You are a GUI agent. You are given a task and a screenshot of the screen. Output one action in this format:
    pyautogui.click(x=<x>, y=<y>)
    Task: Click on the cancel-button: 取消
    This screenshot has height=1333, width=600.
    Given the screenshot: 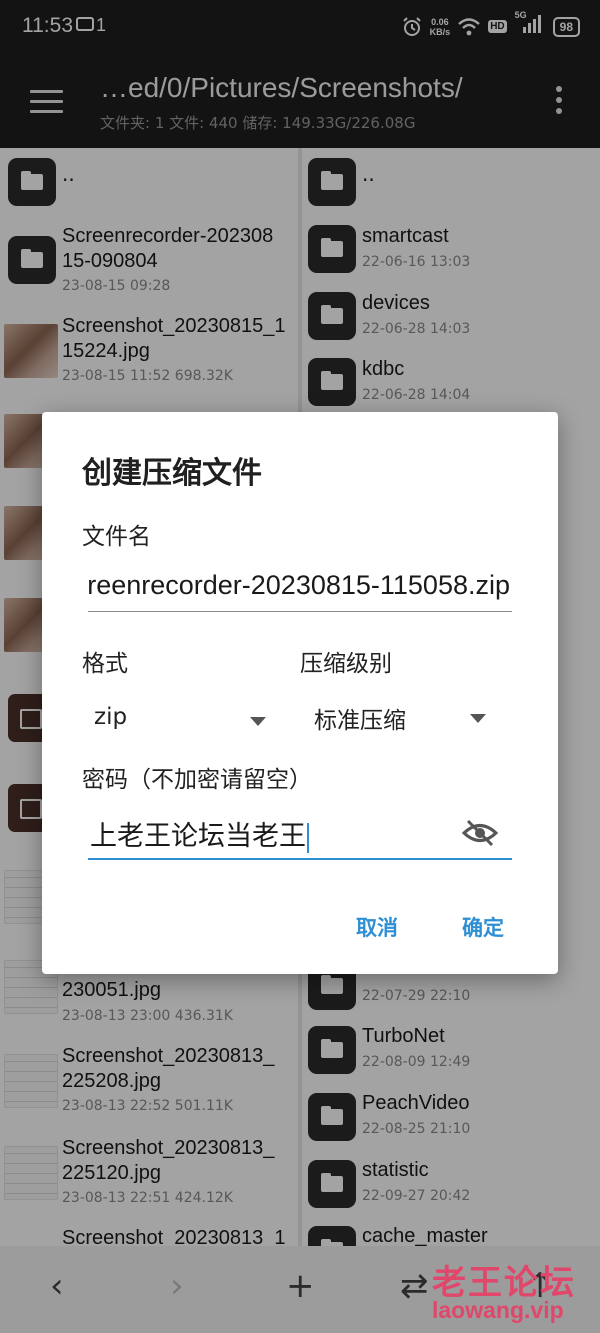 What is the action you would take?
    pyautogui.click(x=377, y=927)
    